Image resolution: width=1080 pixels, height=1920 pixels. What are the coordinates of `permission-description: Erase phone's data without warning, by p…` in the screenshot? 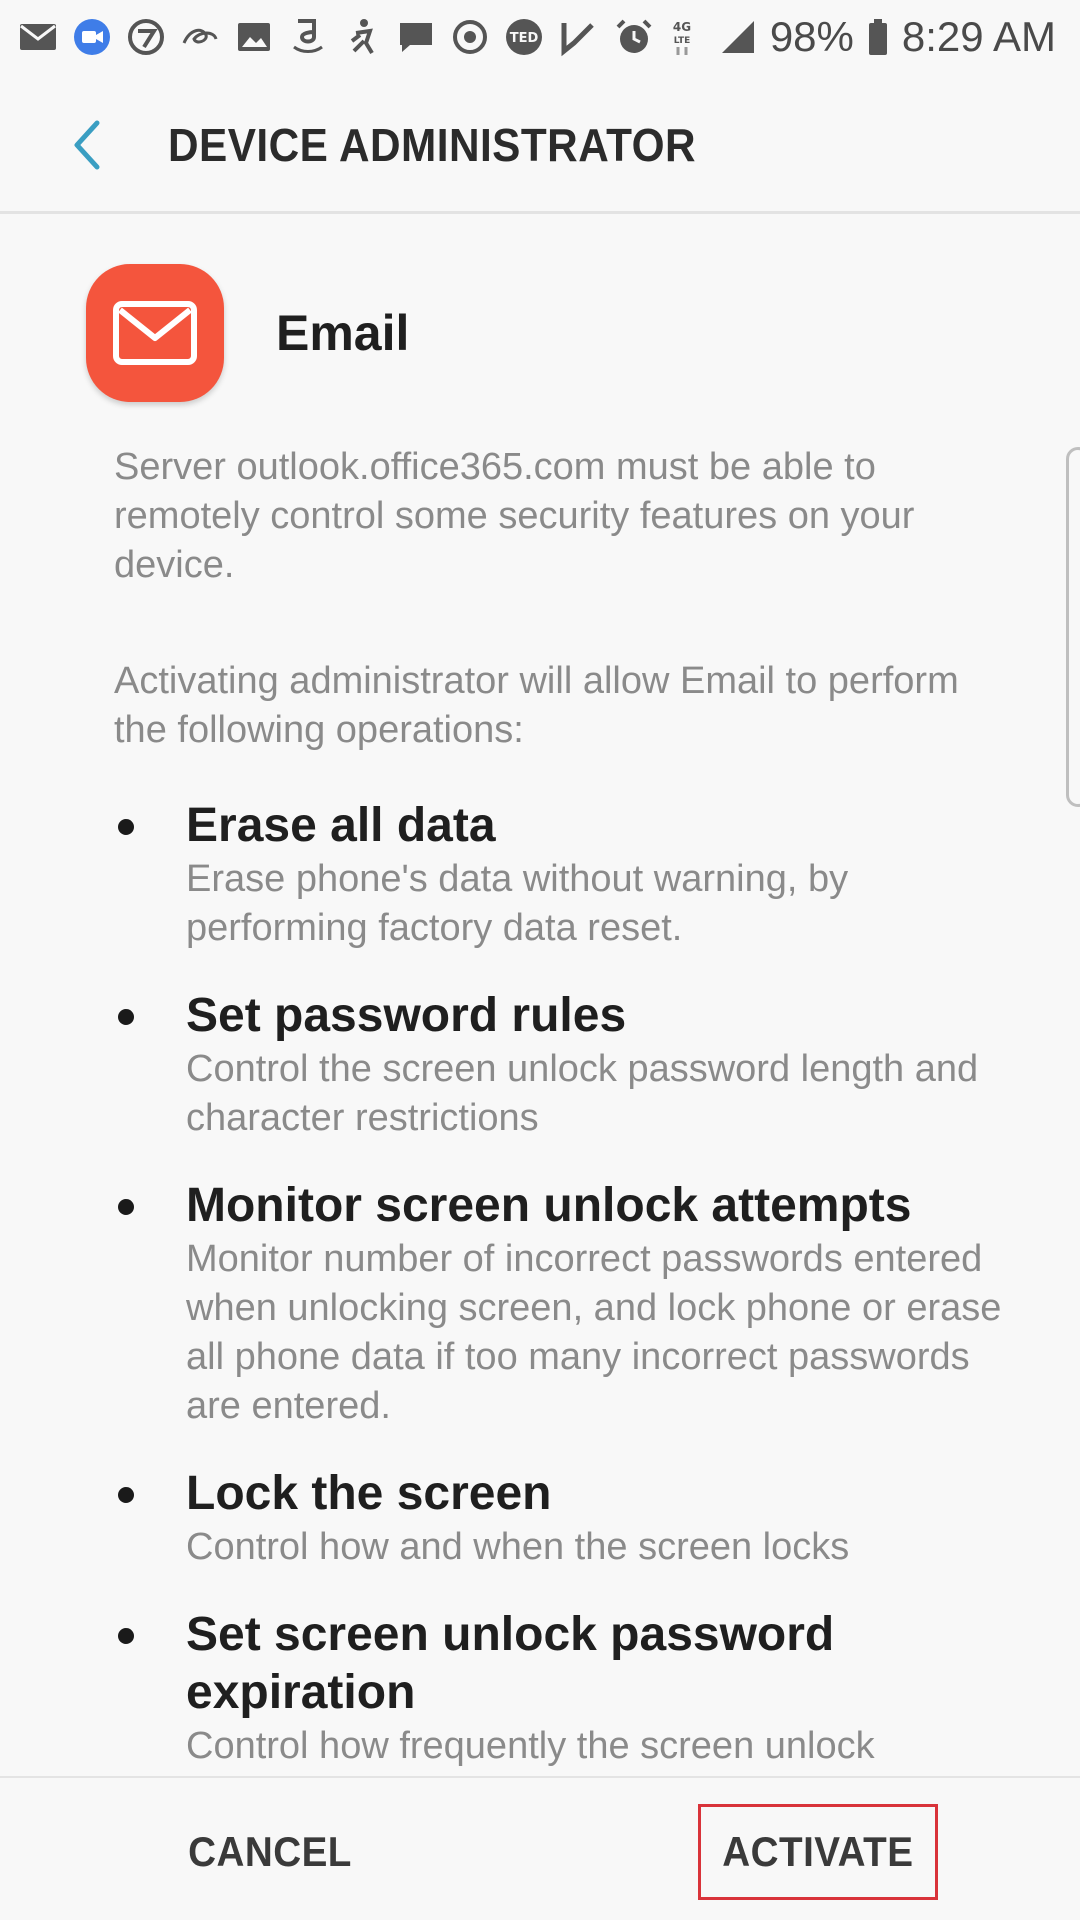 It's located at (517, 903).